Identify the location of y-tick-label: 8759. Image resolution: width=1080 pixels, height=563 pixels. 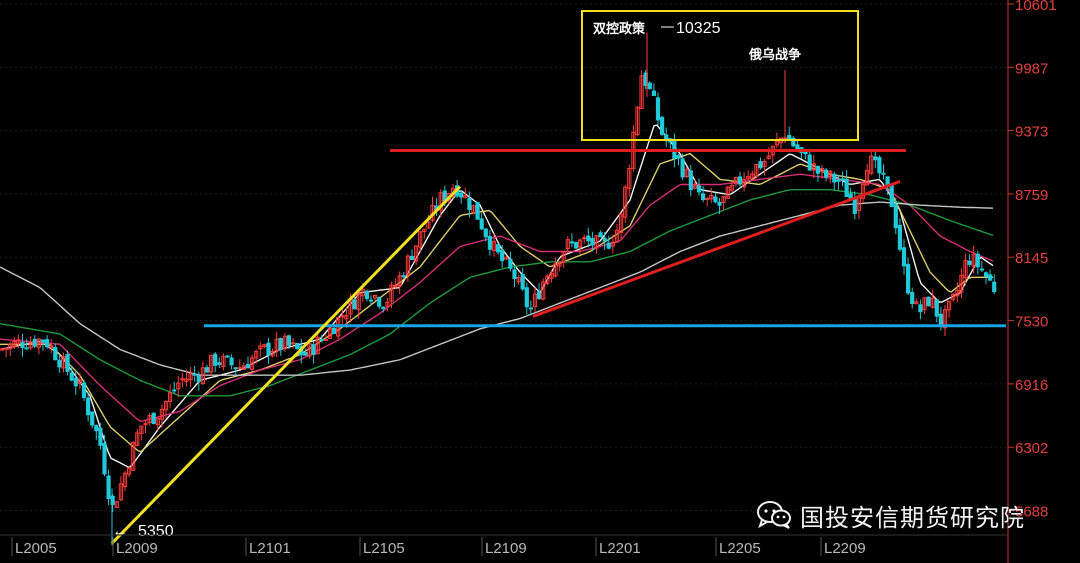
(1031, 195).